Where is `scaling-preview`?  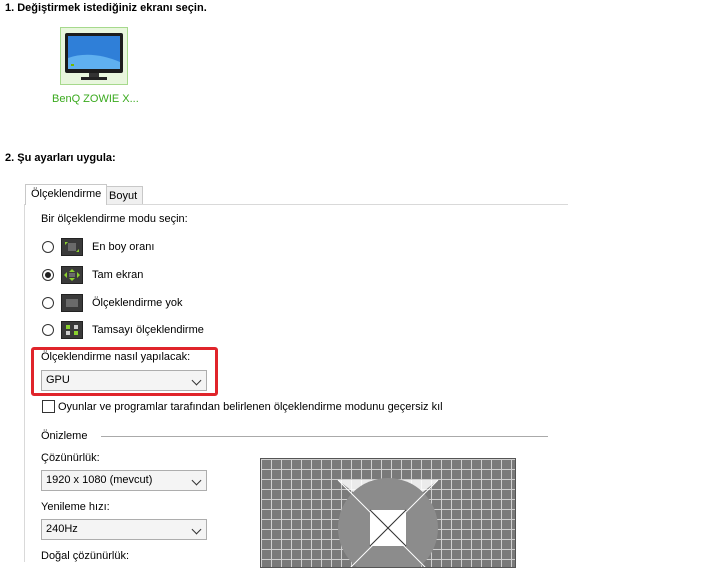 scaling-preview is located at coordinates (388, 513).